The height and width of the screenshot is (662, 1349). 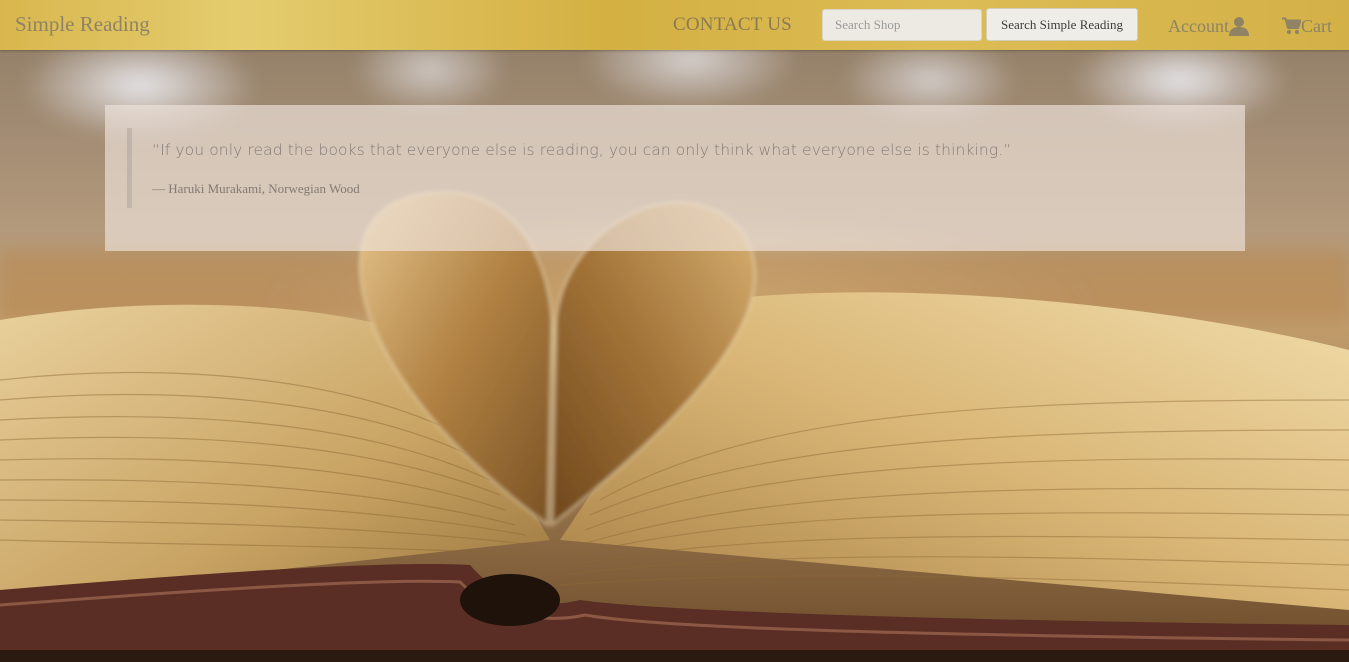 What do you see at coordinates (256, 188) in the screenshot?
I see `quote-citation: — Haruki Murakami, Norwegian Wood` at bounding box center [256, 188].